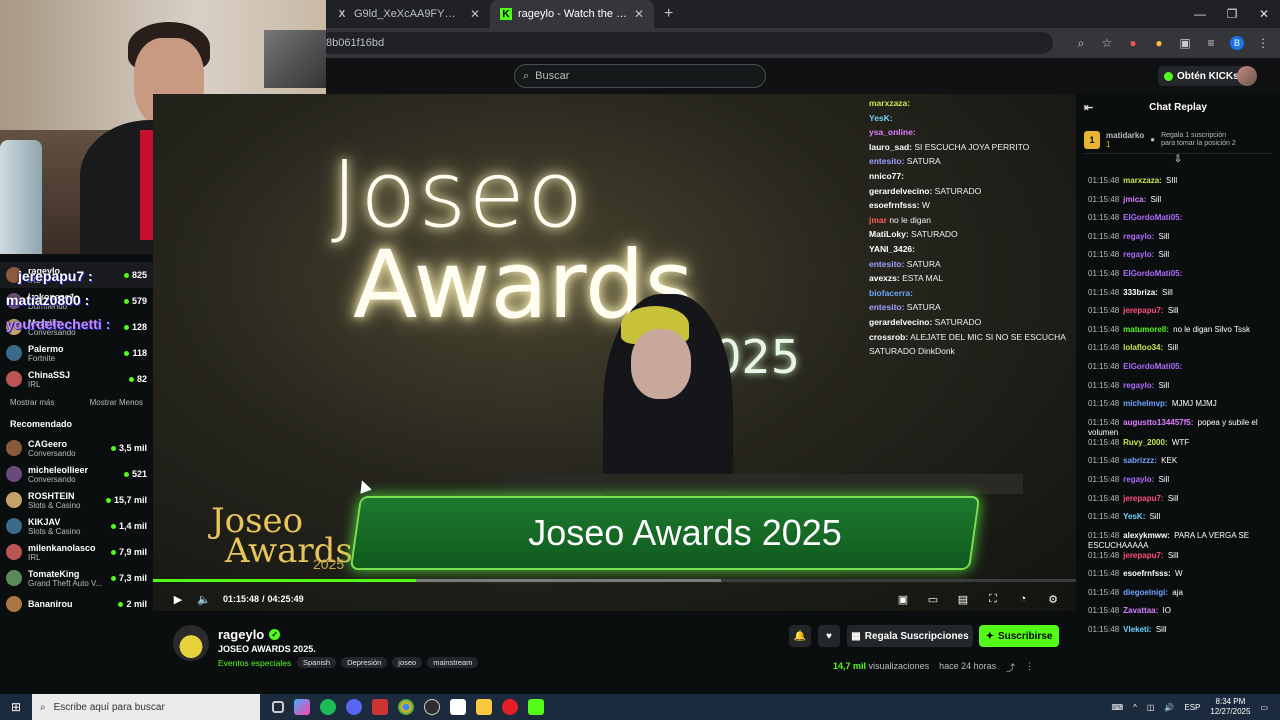  I want to click on search-input: ⌕ Buscar, so click(640, 76).